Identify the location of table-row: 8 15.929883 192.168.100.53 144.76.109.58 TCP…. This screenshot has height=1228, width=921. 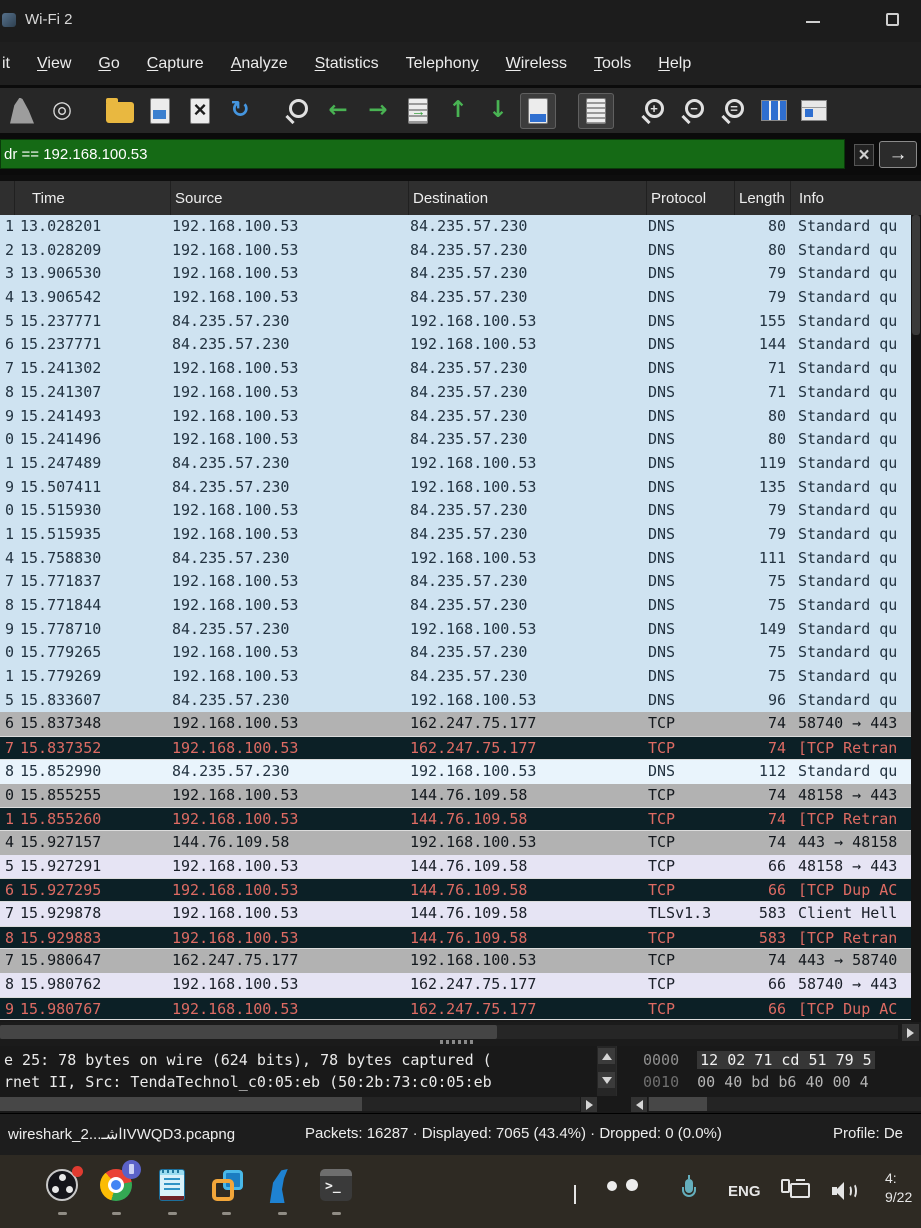
(460, 937).